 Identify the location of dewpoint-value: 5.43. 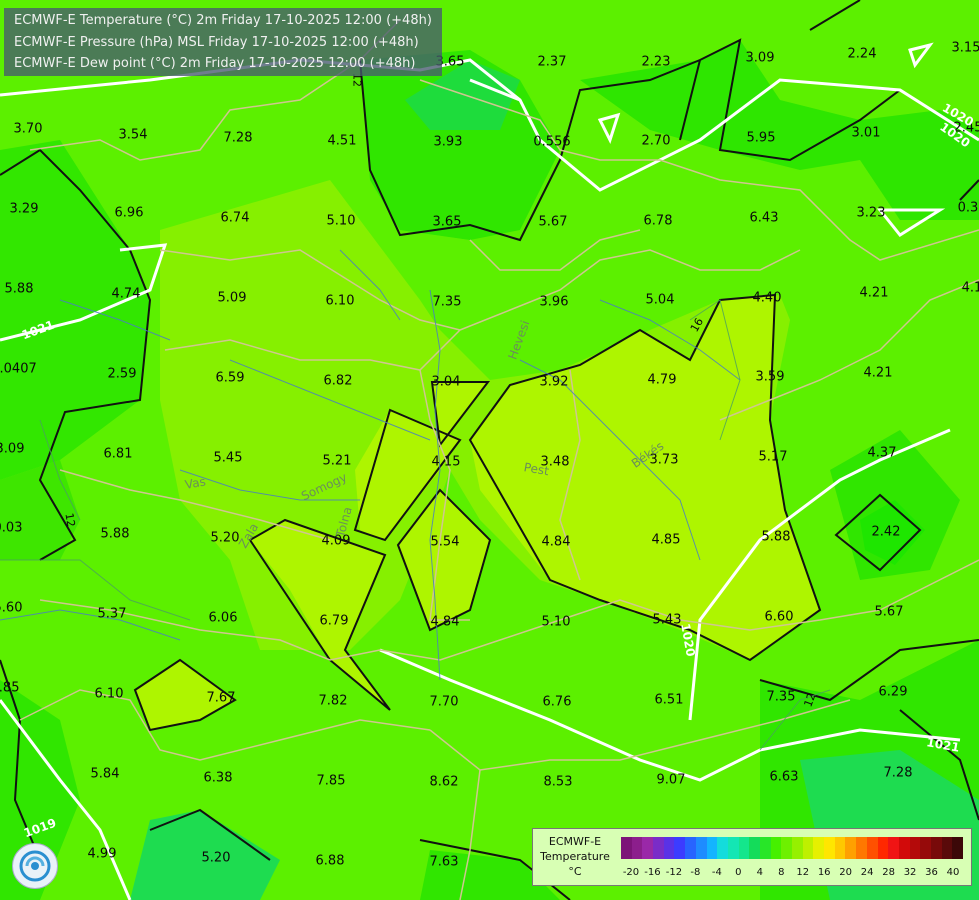
(667, 620).